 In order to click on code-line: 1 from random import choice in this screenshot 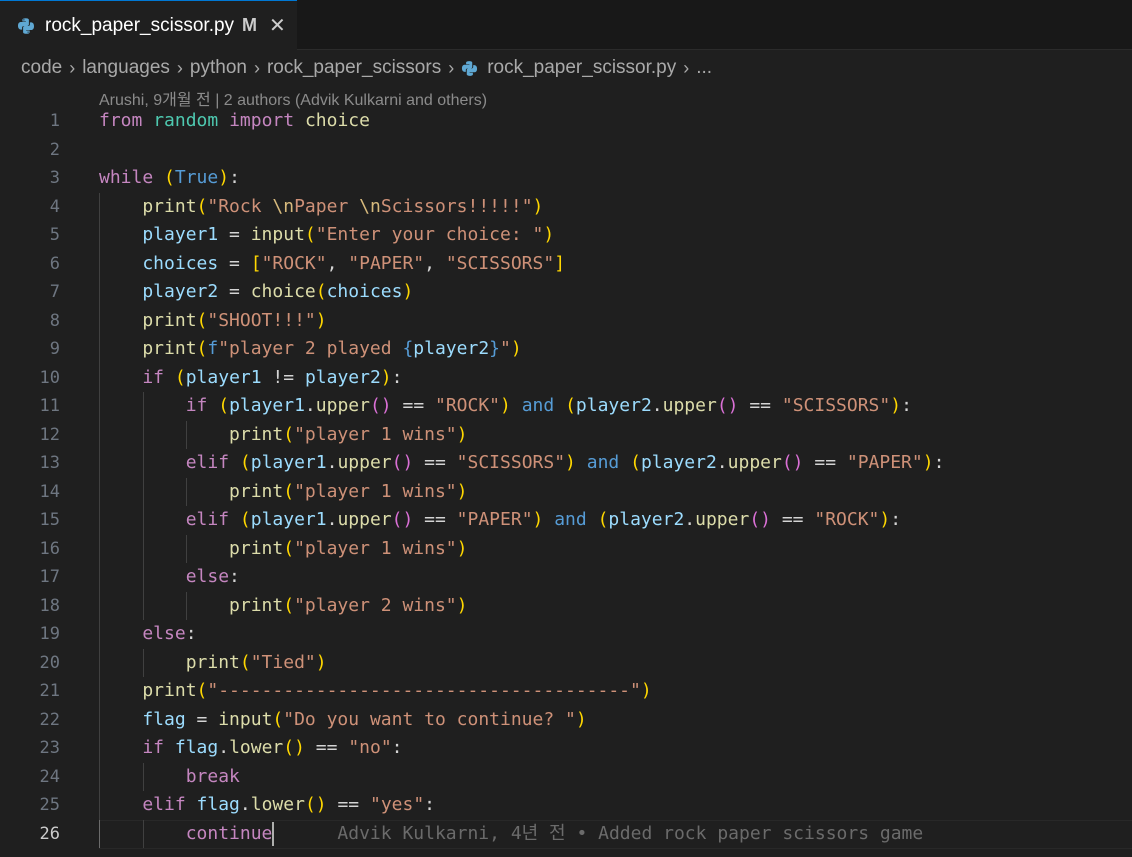, I will do `click(566, 121)`.